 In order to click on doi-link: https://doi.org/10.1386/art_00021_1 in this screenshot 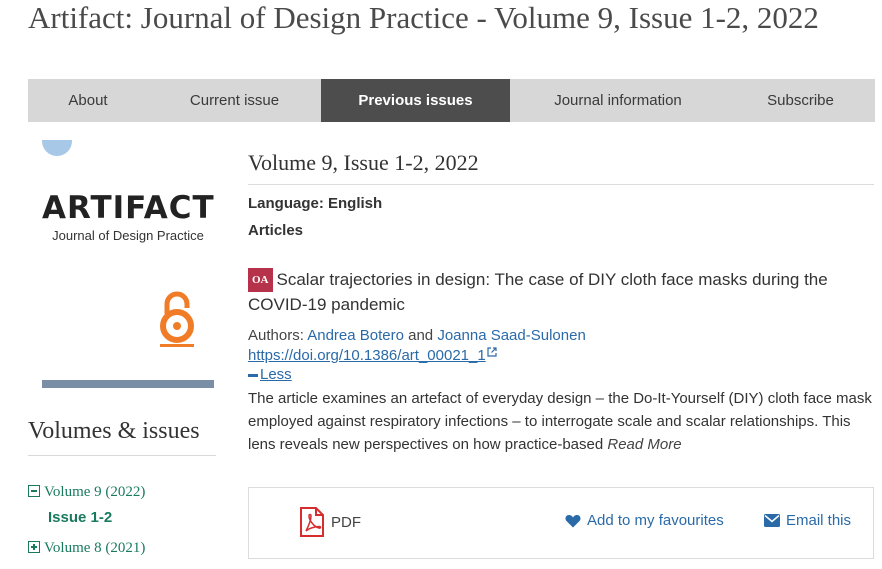, I will do `click(367, 355)`.